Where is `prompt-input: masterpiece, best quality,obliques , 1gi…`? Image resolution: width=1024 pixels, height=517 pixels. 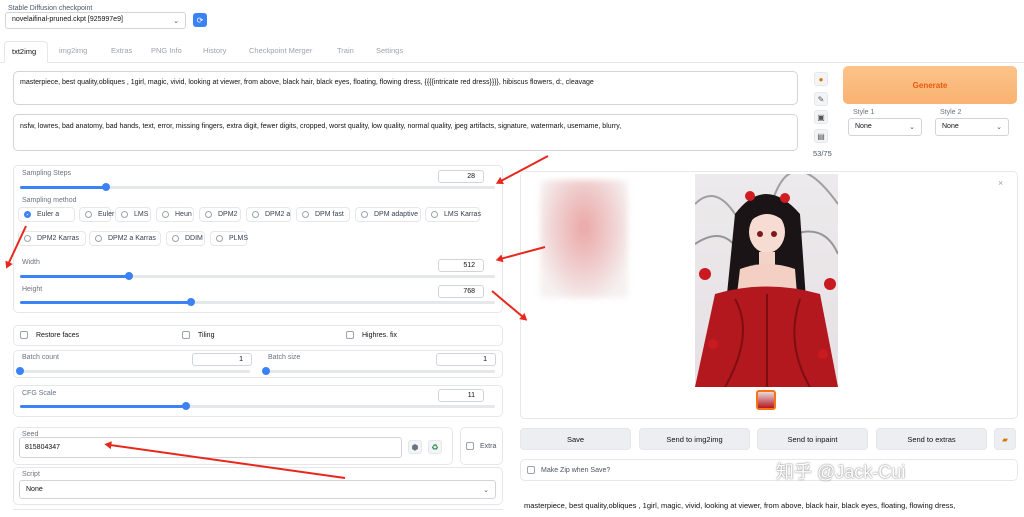 prompt-input: masterpiece, best quality,obliques , 1gi… is located at coordinates (405, 88).